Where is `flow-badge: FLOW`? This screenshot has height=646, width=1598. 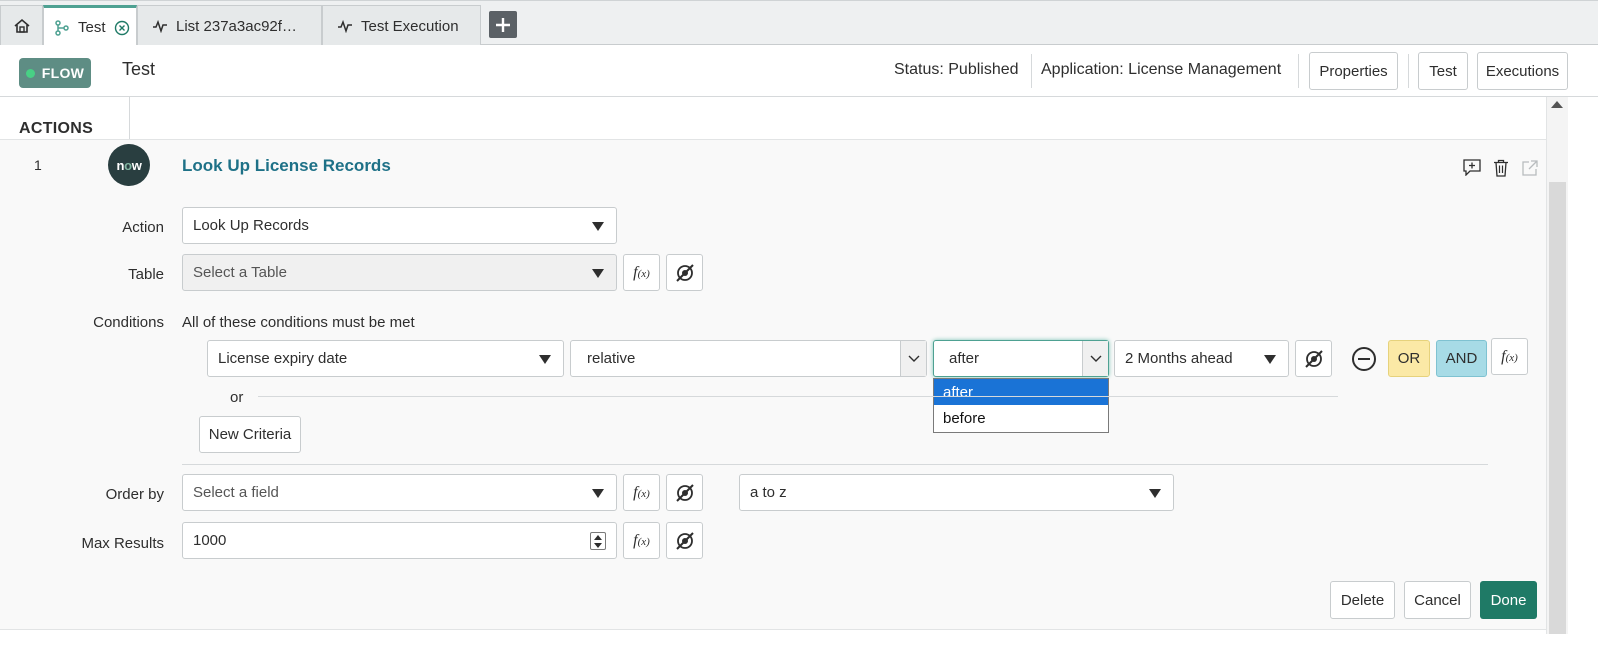 flow-badge: FLOW is located at coordinates (55, 73).